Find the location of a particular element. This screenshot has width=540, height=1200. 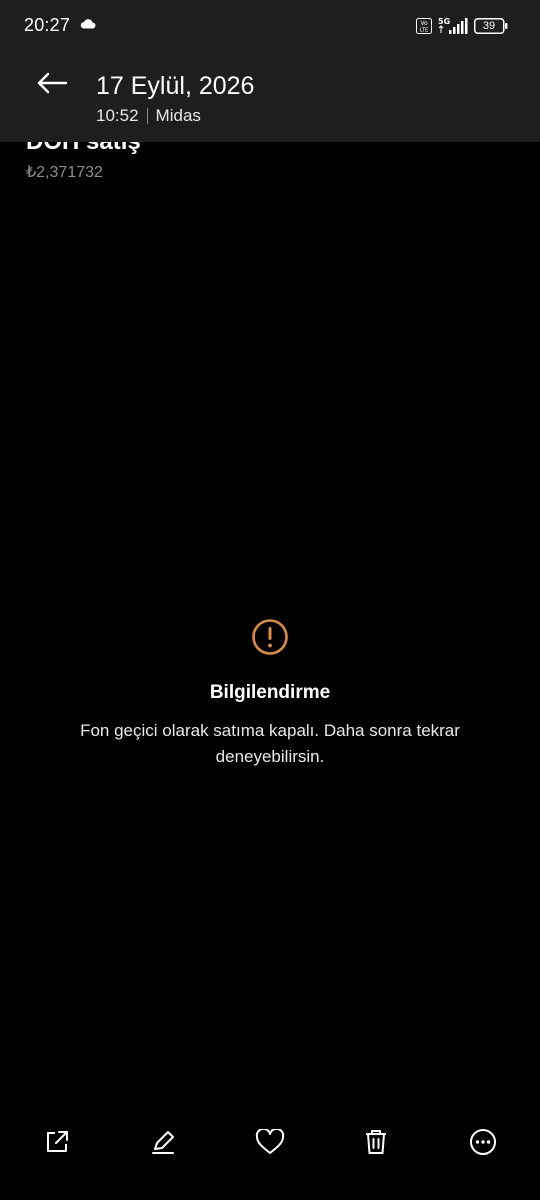

meta-divider-overlay is located at coordinates (147, 116).